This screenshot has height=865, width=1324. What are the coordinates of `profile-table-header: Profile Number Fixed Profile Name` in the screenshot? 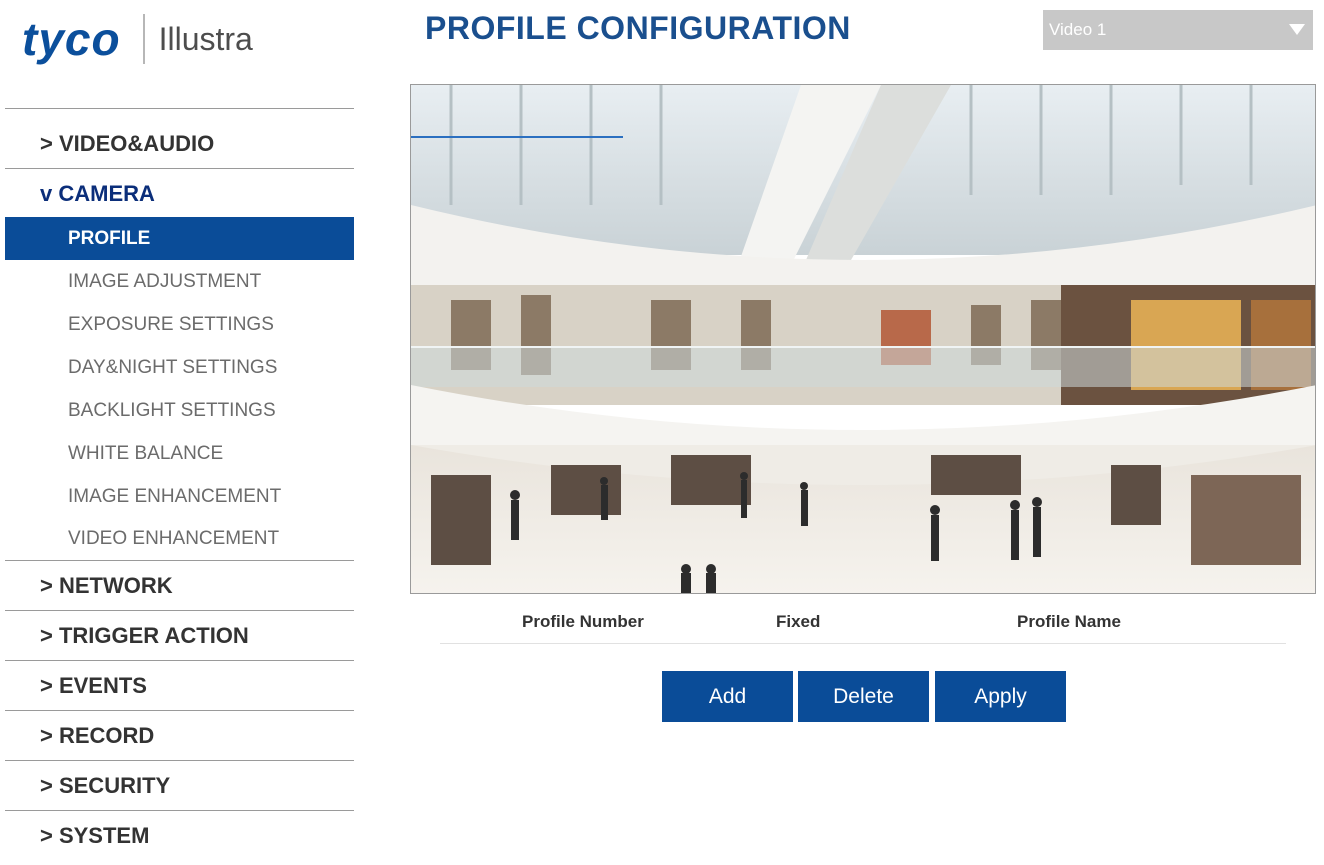 It's located at (863, 622).